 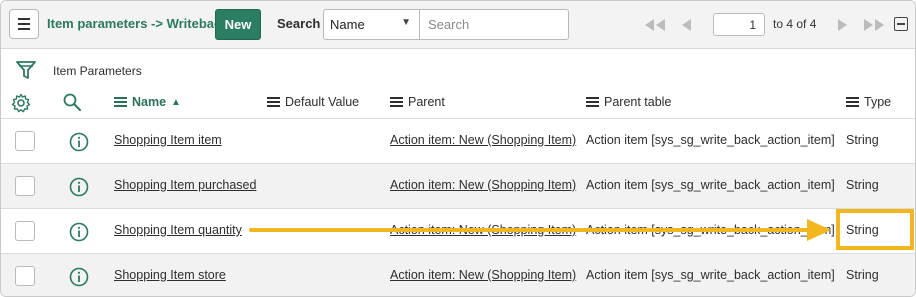 I want to click on annotation-highlight-box, so click(x=875, y=229).